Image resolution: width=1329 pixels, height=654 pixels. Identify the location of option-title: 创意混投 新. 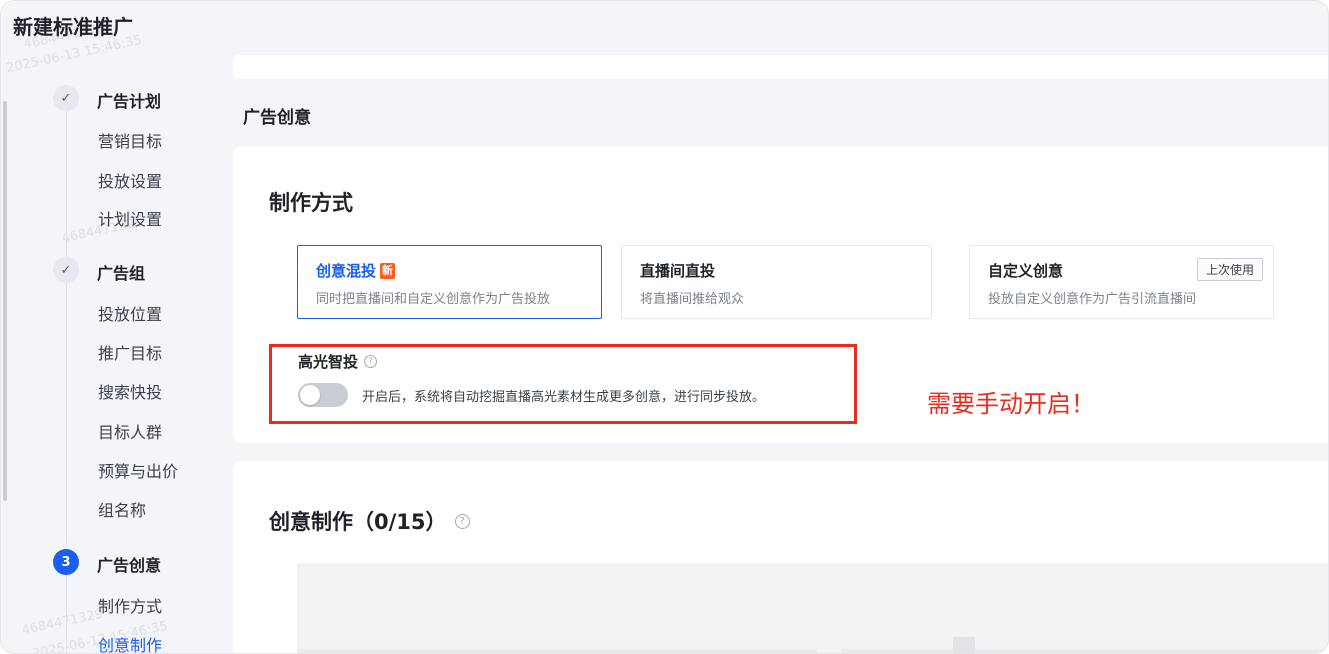
(356, 270).